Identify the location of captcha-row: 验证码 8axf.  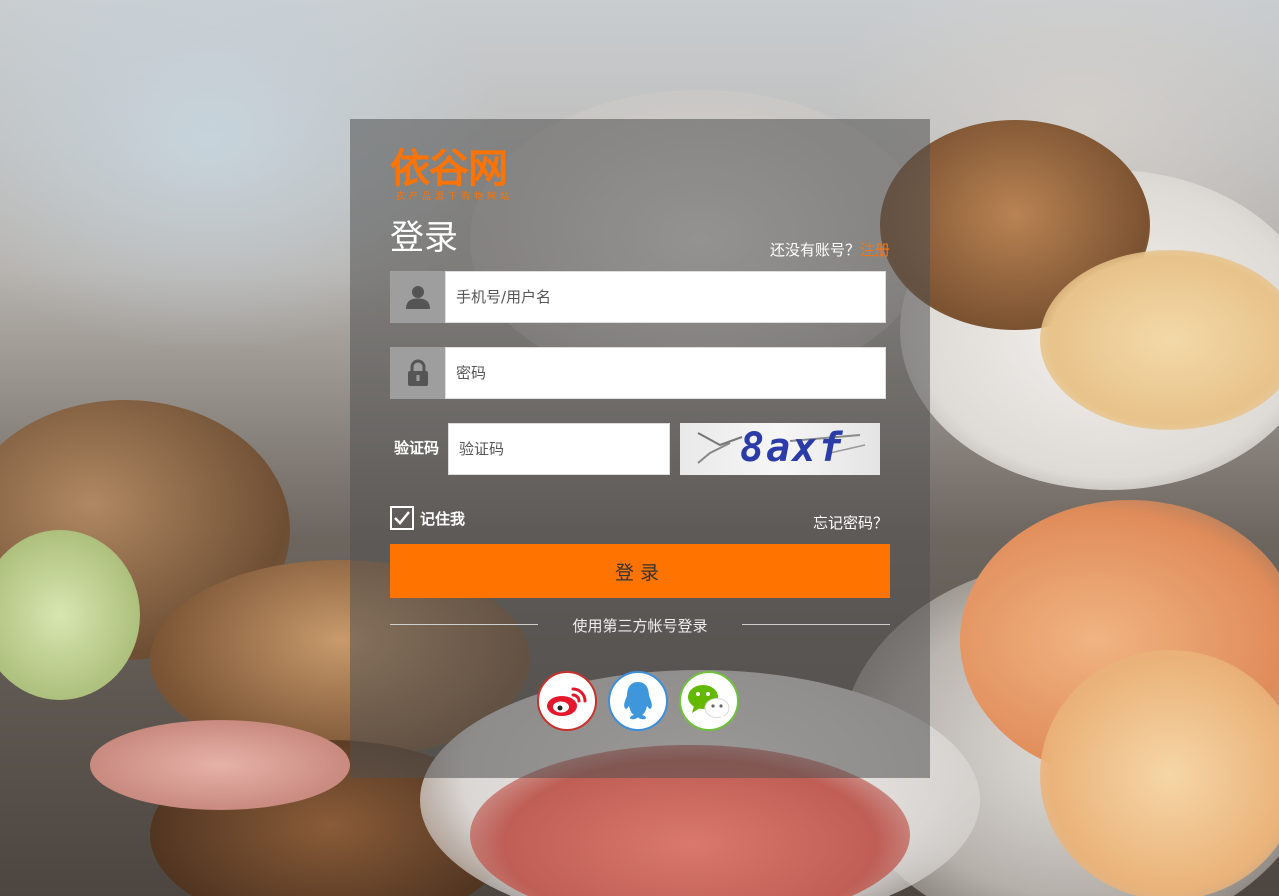
(640, 449).